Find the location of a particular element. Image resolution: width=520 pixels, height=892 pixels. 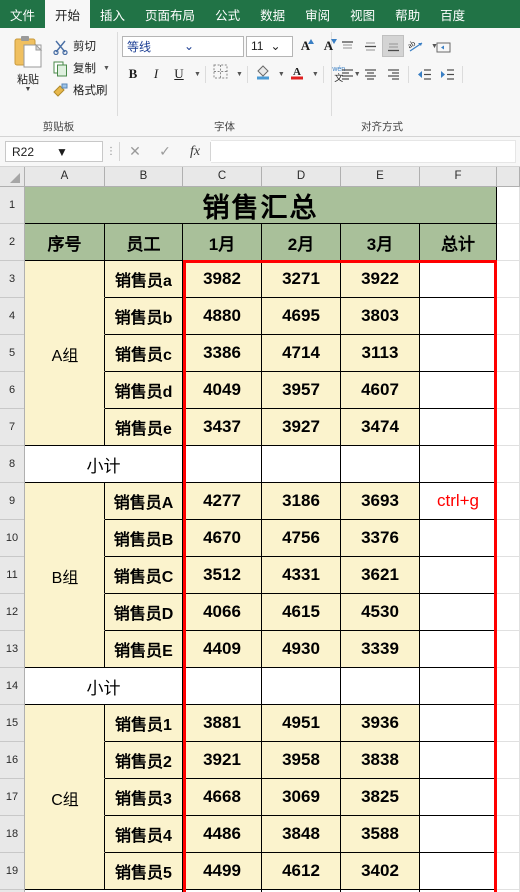

employee-name-cell: 销售员E is located at coordinates (144, 649).